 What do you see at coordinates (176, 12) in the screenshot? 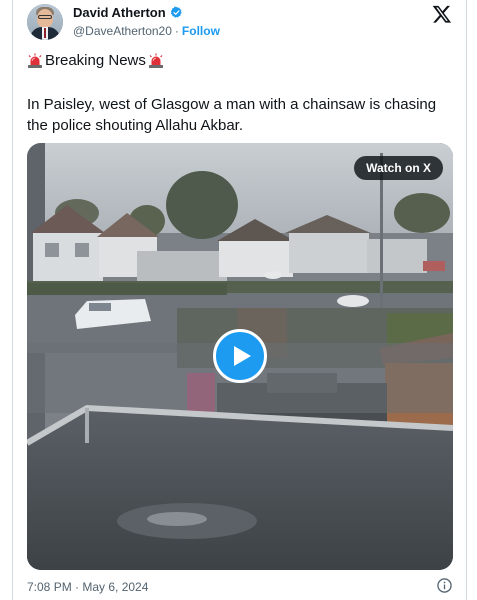
I see `verified-badge-icon` at bounding box center [176, 12].